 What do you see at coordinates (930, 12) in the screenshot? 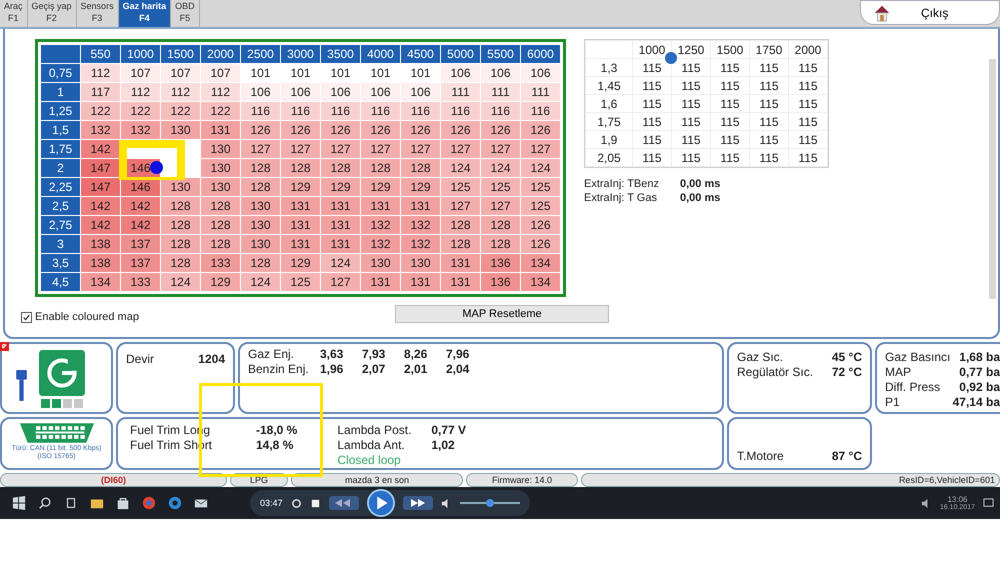
I see `exit-button: Çıkış` at bounding box center [930, 12].